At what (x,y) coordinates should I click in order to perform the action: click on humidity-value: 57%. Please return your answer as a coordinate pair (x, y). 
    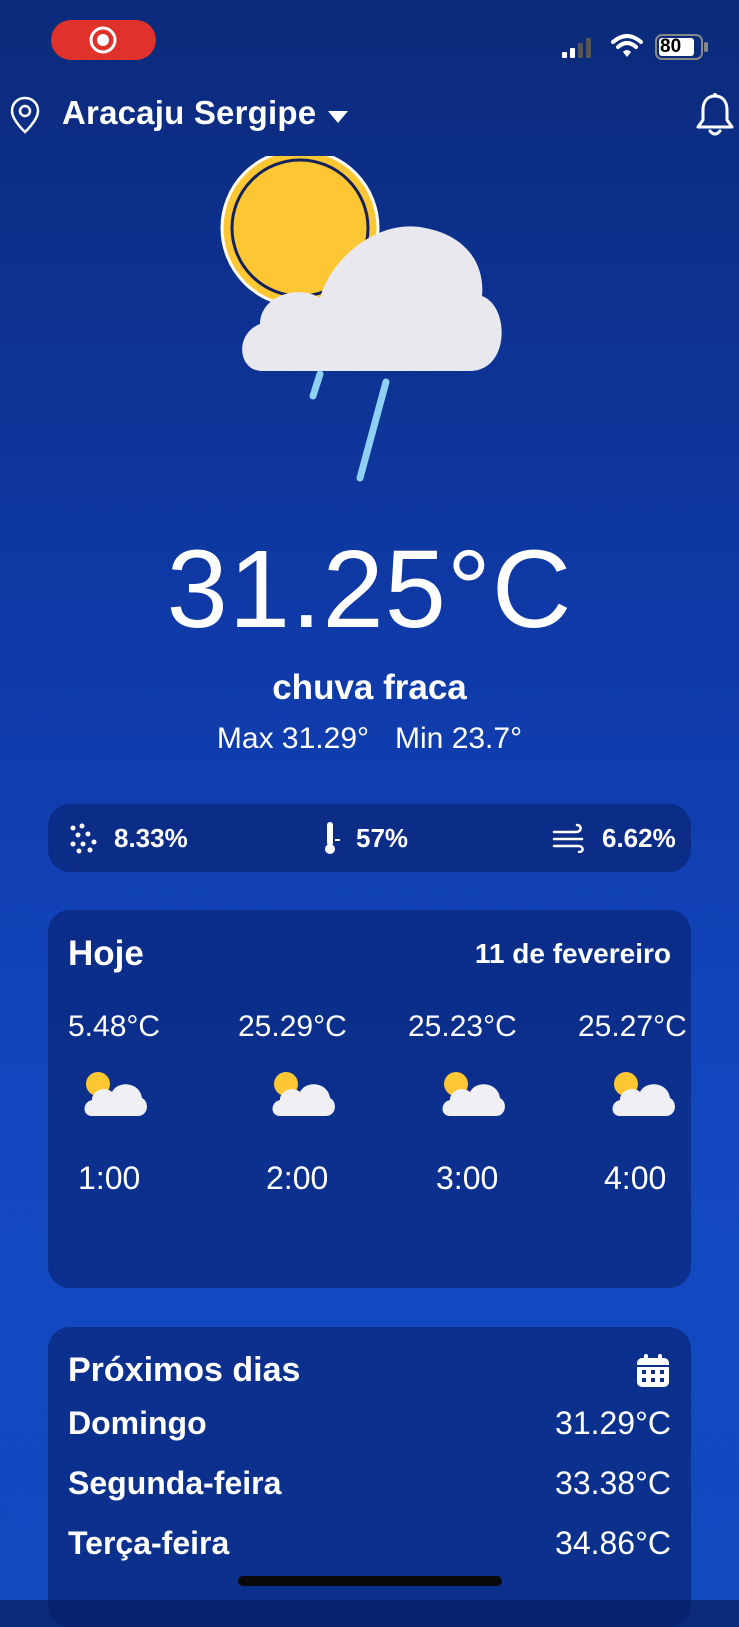
    Looking at the image, I should click on (382, 837).